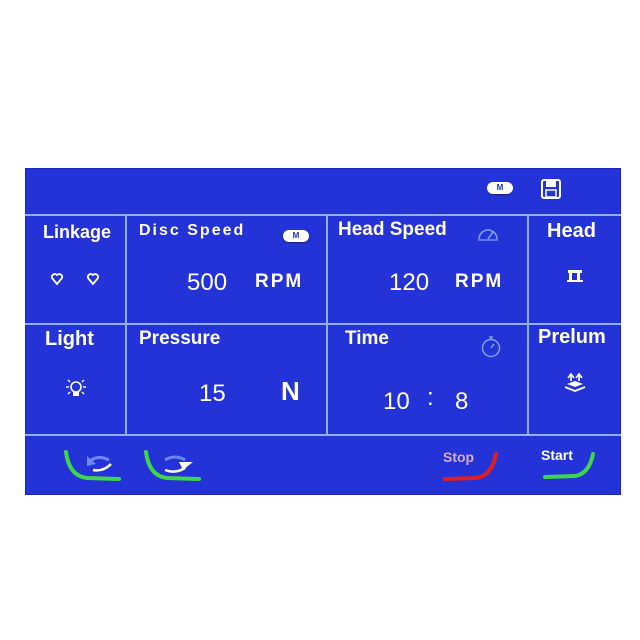  Describe the element at coordinates (500, 188) in the screenshot. I see `mode-badge: M` at that location.